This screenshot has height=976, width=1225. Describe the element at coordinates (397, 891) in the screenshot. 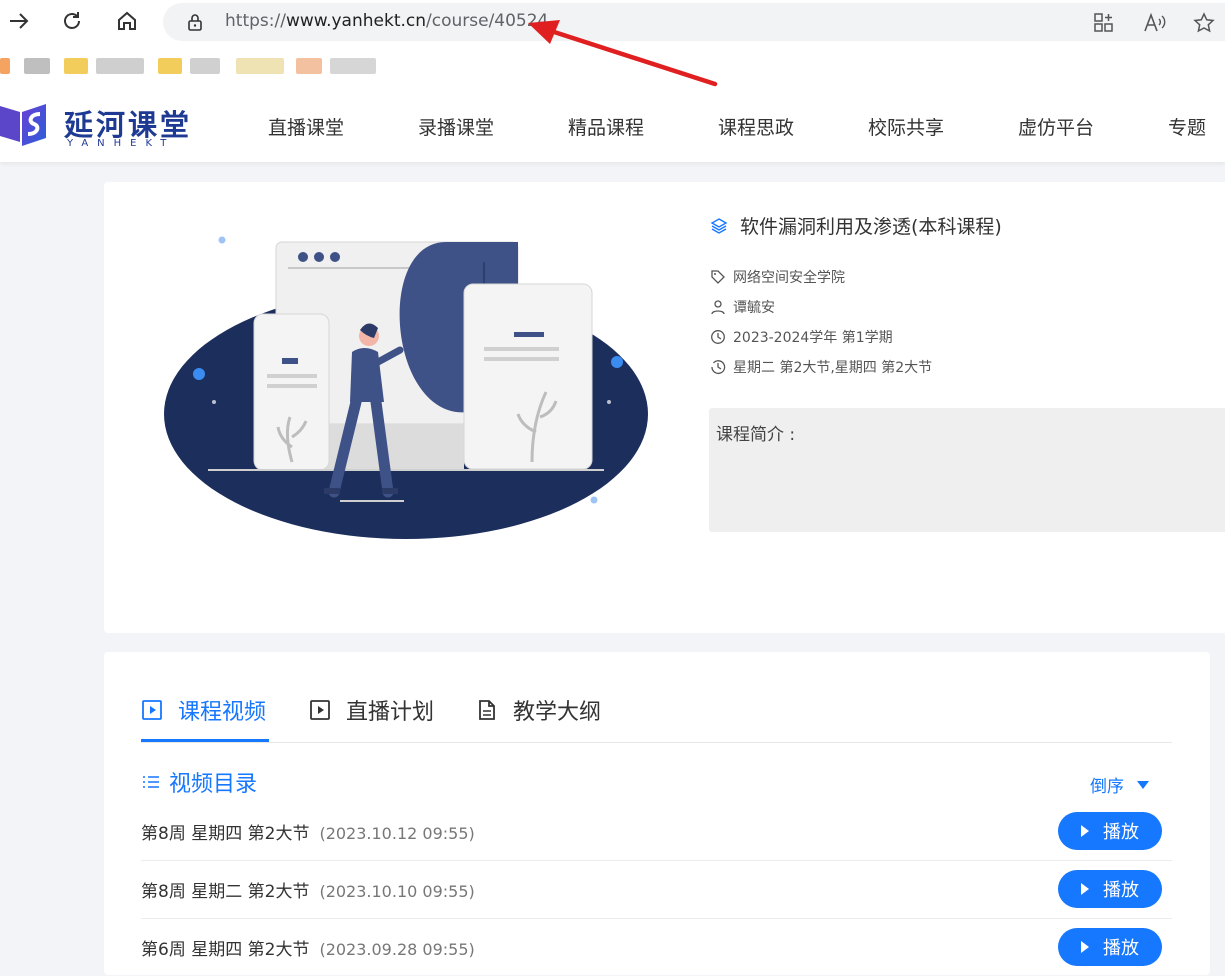

I see `video-time: (2023.10.10 09:55)` at that location.